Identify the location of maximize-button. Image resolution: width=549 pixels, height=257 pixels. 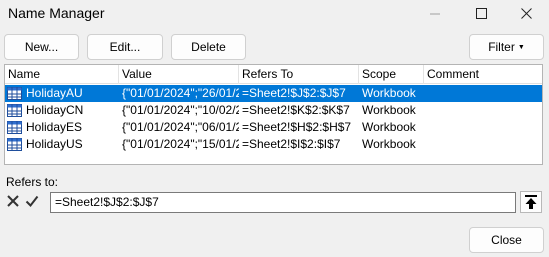
(481, 13).